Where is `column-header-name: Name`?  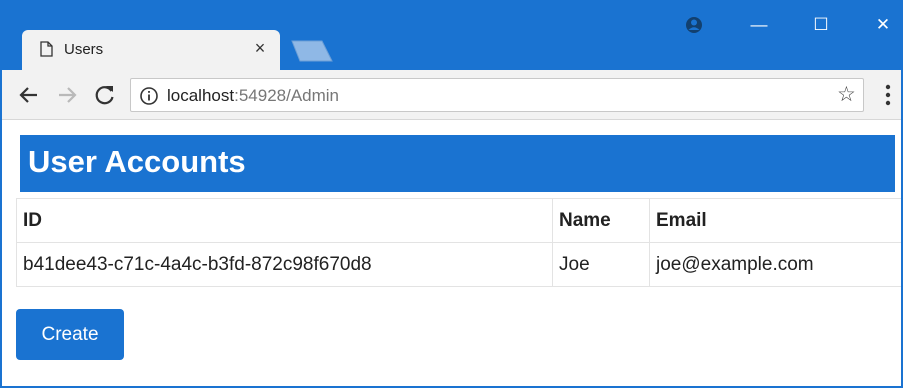
column-header-name: Name is located at coordinates (601, 220).